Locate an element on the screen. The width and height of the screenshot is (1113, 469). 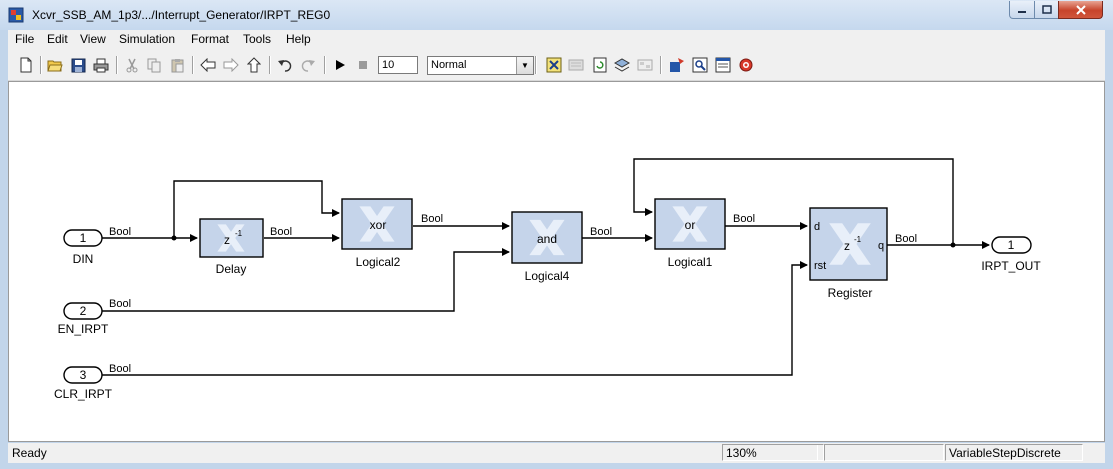
zoom-button is located at coordinates (700, 65).